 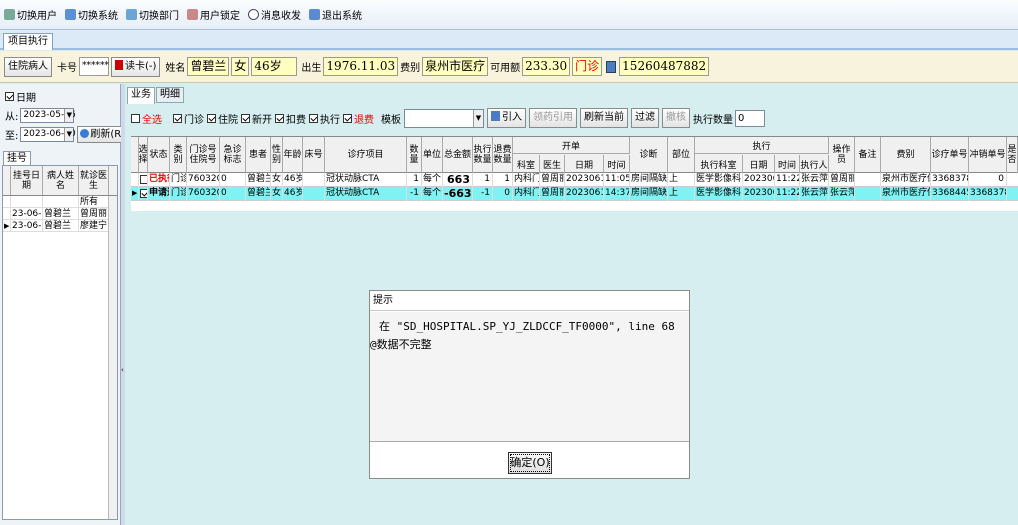 What do you see at coordinates (203, 155) in the screenshot?
I see `column-header: 门诊号住院号` at bounding box center [203, 155].